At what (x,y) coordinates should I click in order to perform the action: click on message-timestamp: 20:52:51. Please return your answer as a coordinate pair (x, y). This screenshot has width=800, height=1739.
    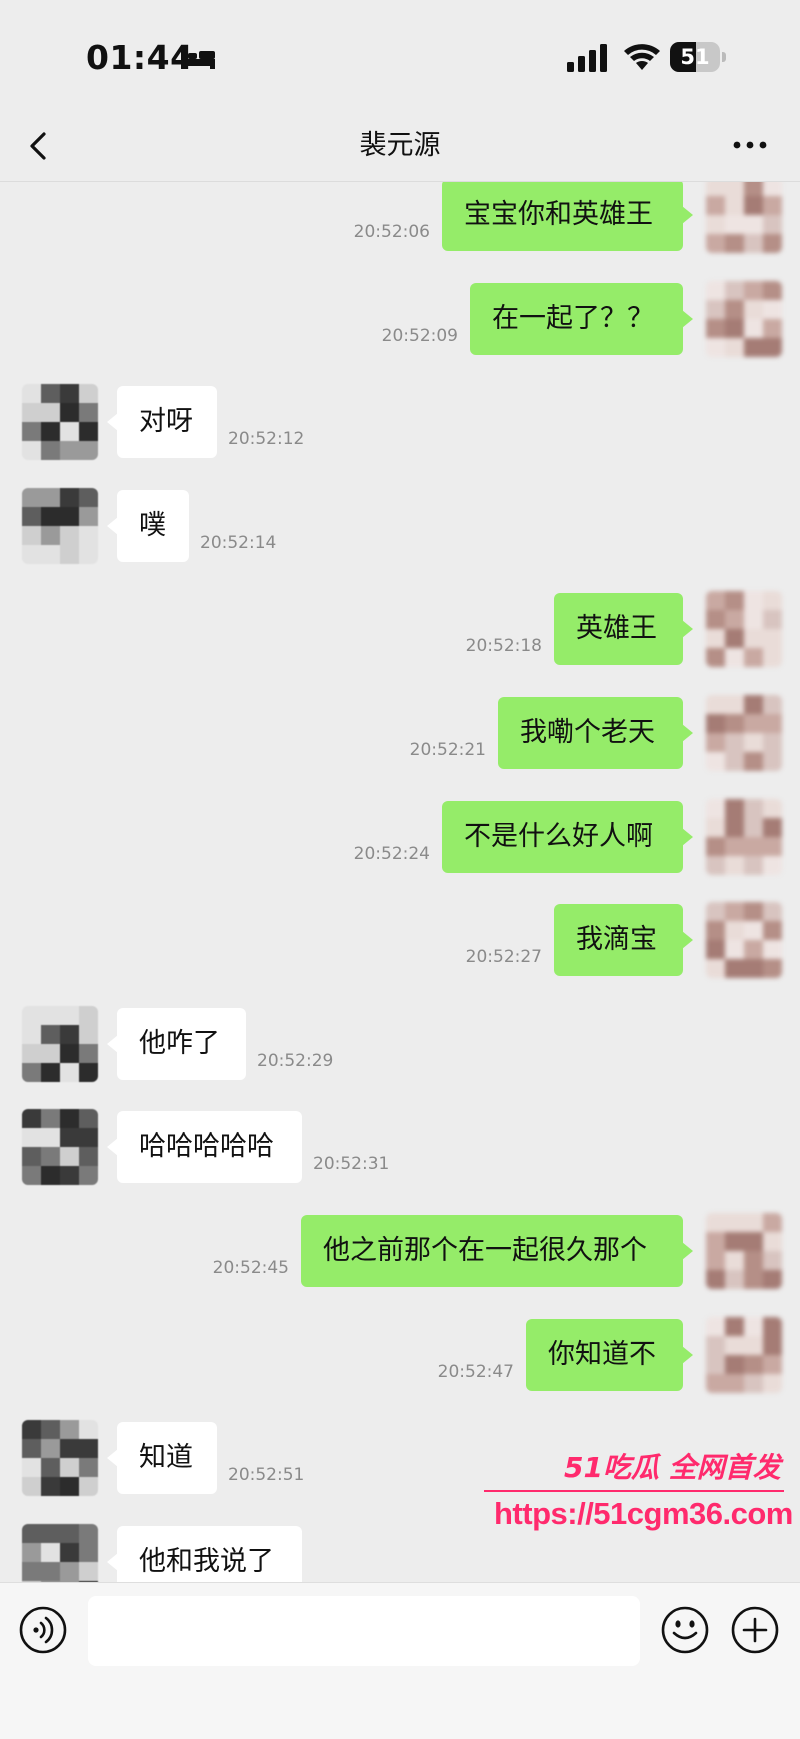
    Looking at the image, I should click on (266, 1475).